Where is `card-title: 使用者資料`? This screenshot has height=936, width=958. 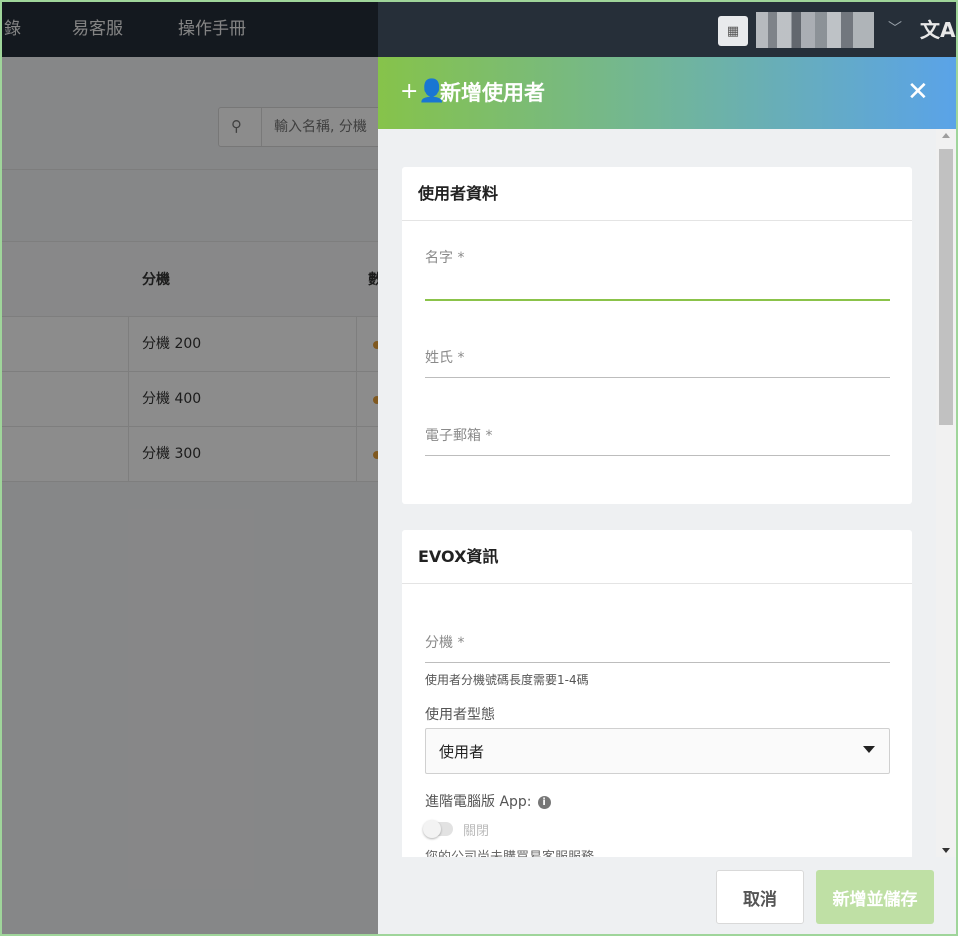
card-title: 使用者資料 is located at coordinates (657, 194).